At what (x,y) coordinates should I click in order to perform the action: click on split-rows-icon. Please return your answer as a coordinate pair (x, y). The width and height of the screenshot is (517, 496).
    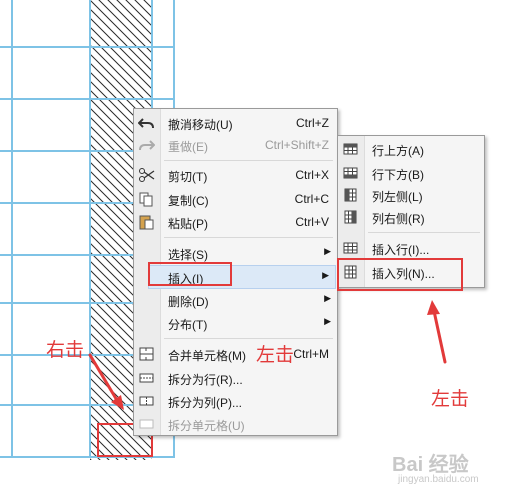
    Looking at the image, I should click on (146, 378).